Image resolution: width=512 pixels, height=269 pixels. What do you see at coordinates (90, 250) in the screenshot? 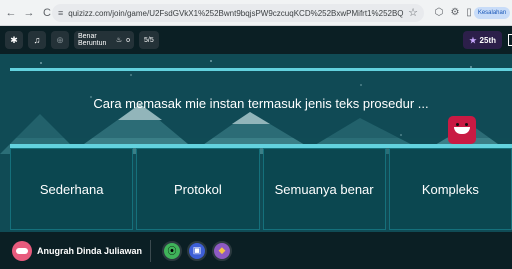
I see `player-name: Anugrah Dinda Juliawan` at bounding box center [90, 250].